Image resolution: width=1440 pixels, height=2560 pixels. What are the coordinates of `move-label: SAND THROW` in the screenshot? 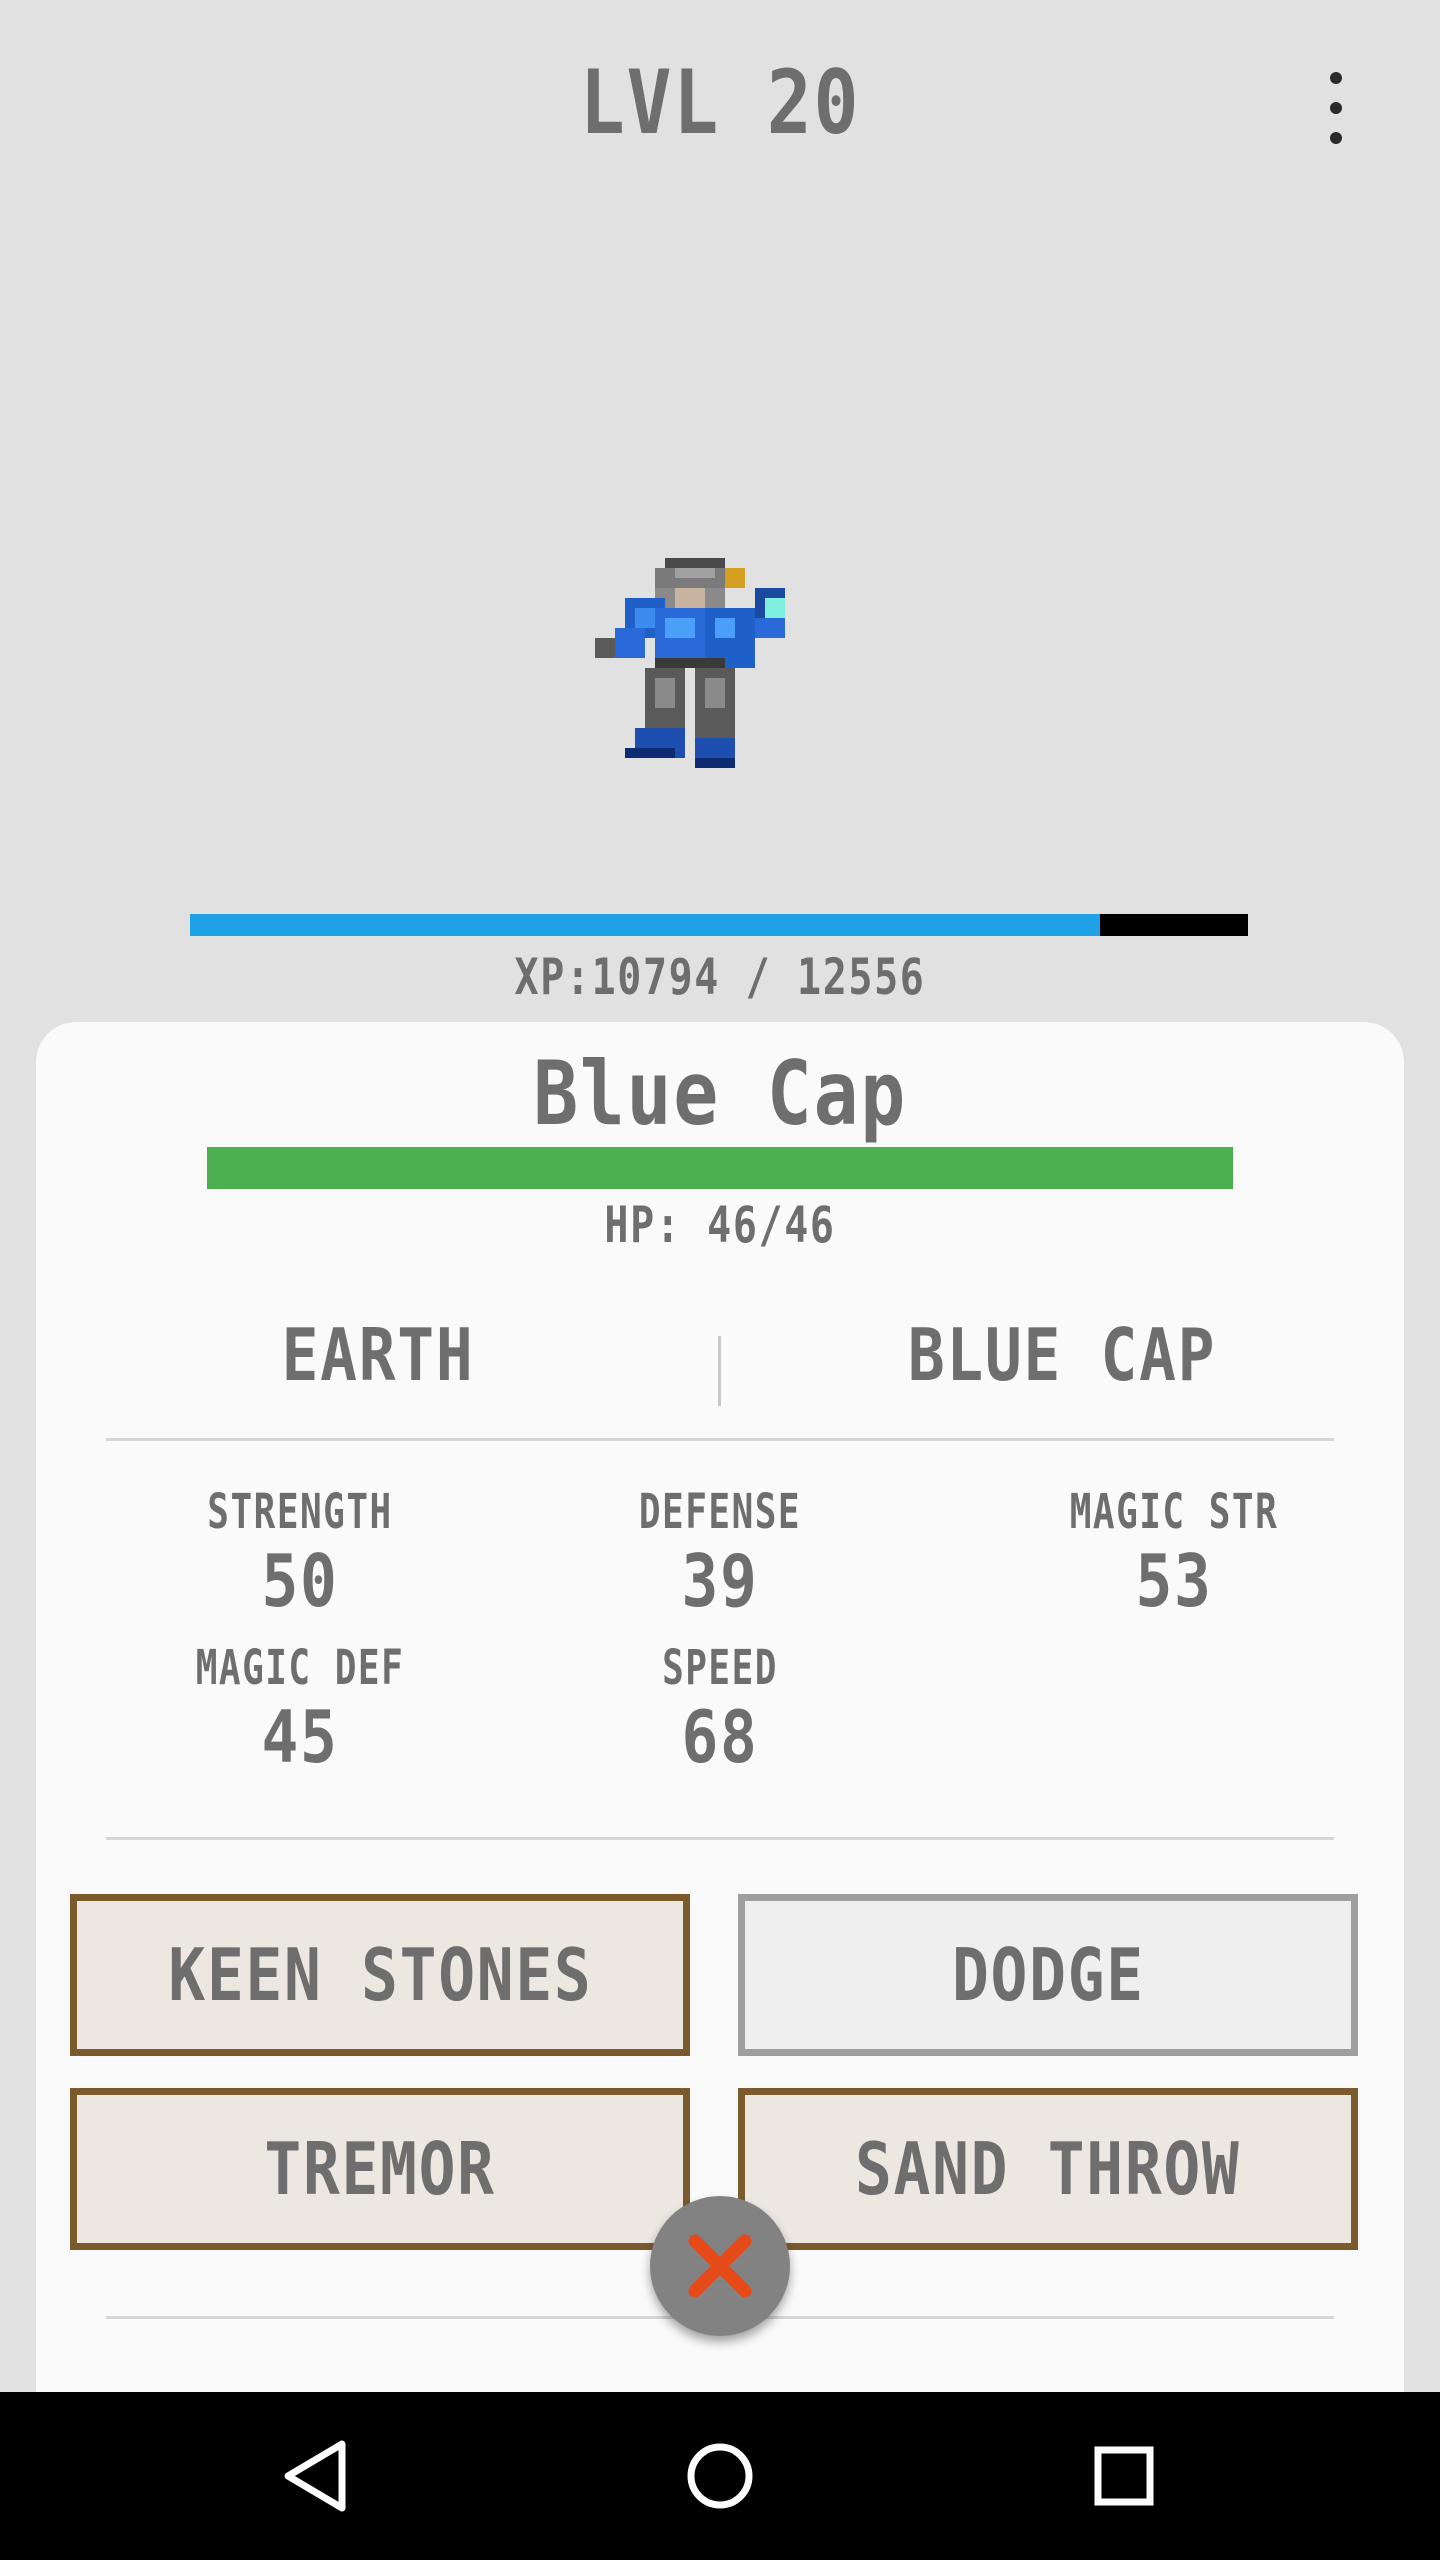 It's located at (1048, 2169).